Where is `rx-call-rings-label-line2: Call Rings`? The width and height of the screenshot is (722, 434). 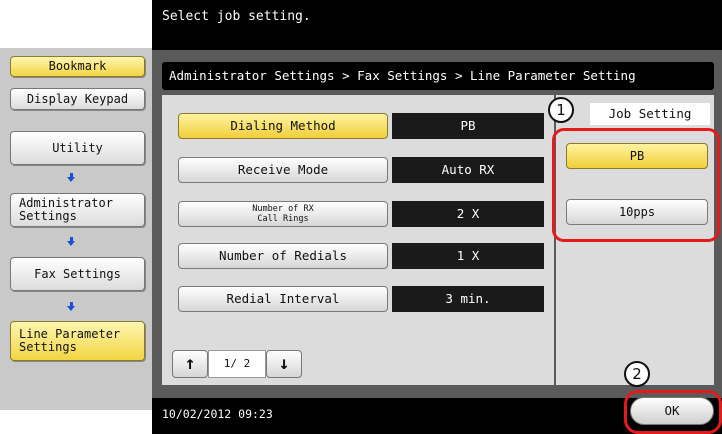
rx-call-rings-label-line2: Call Rings is located at coordinates (283, 219).